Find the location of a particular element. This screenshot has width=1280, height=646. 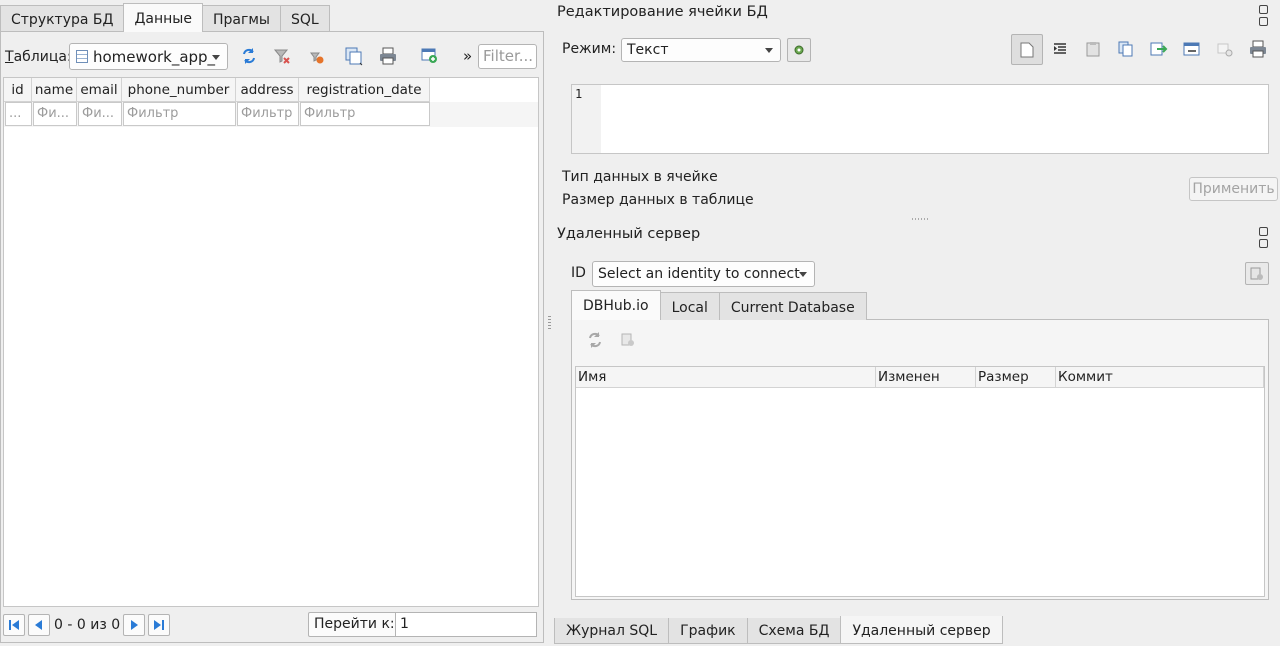

first-record-button is located at coordinates (14, 624).